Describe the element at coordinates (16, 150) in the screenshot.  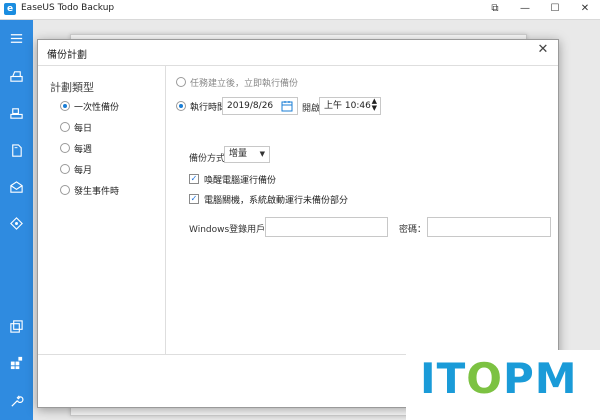
I see `file-backup-icon` at that location.